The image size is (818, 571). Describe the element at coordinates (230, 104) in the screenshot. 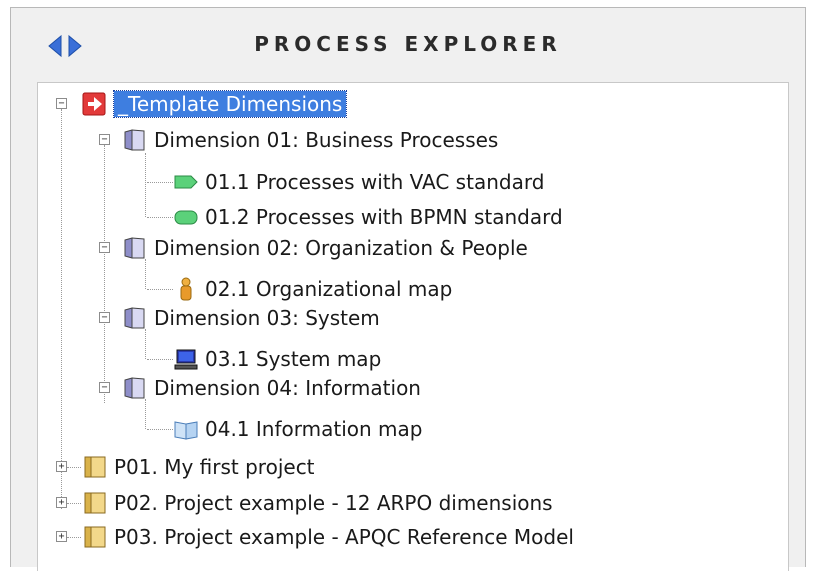

I see `tree-node-label: _Template Dimensions` at that location.